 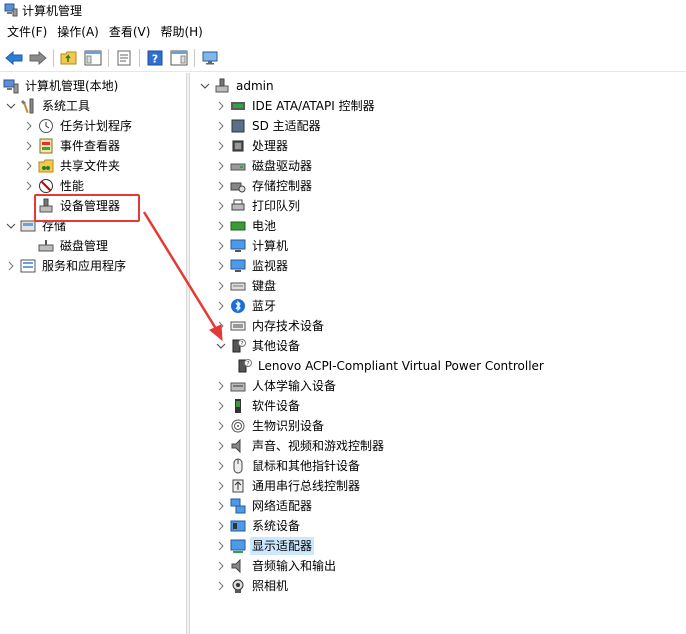 I want to click on menu-help: 帮助(H), so click(x=183, y=32).